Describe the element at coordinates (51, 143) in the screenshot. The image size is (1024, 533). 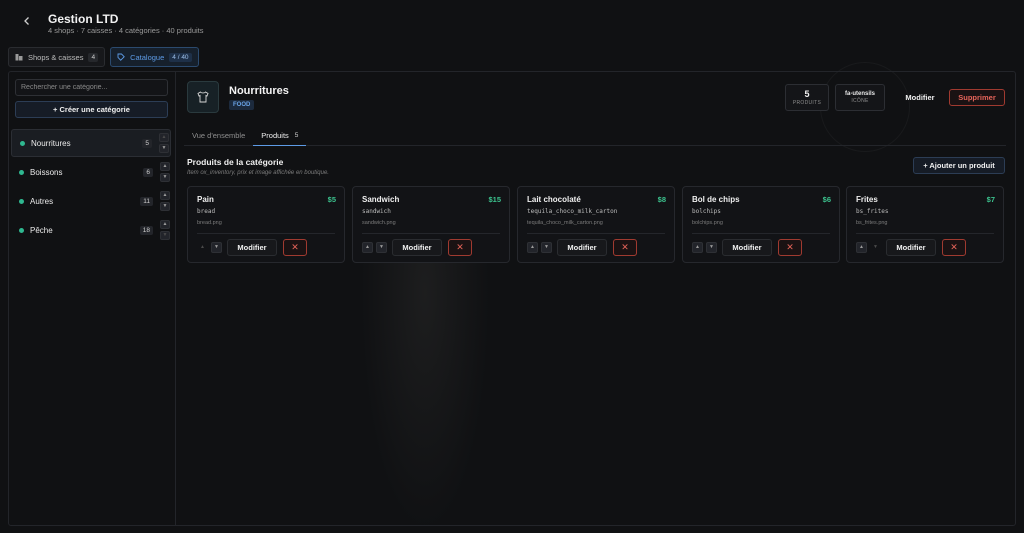
I see `category-label: Nourritures` at that location.